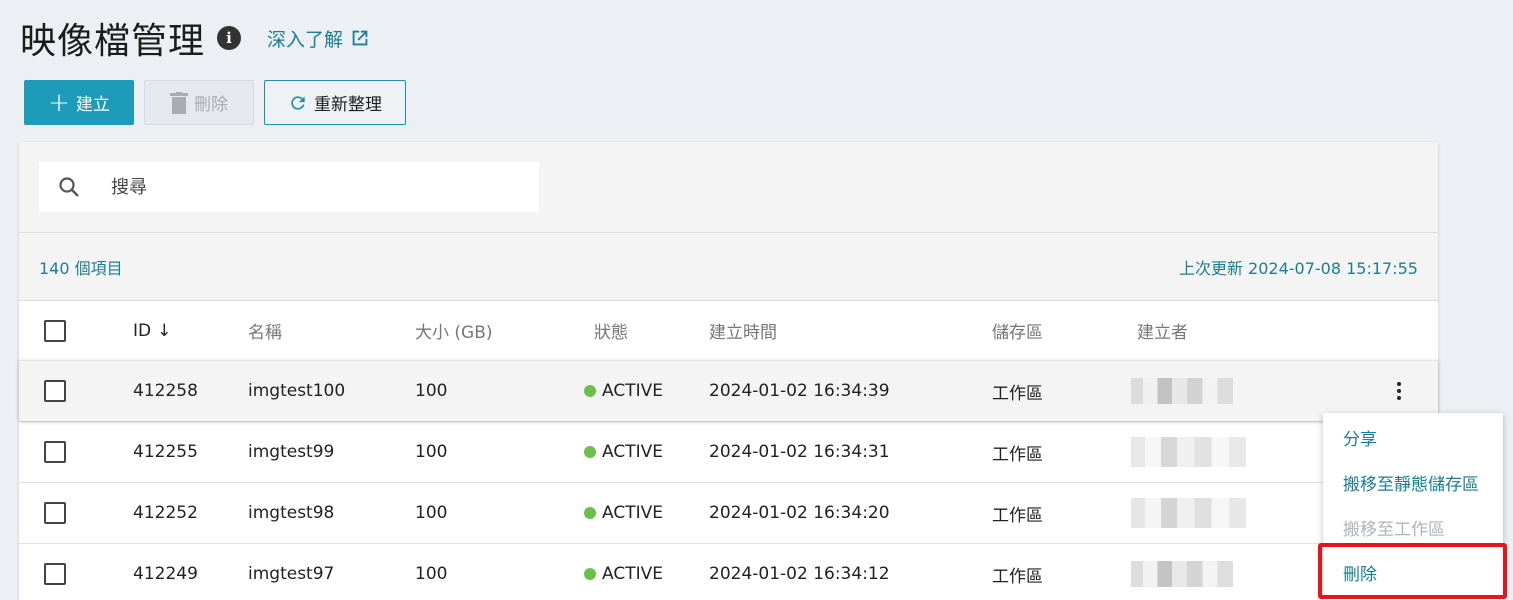 This screenshot has width=1513, height=600. What do you see at coordinates (165, 391) in the screenshot?
I see `row-id: 412258` at bounding box center [165, 391].